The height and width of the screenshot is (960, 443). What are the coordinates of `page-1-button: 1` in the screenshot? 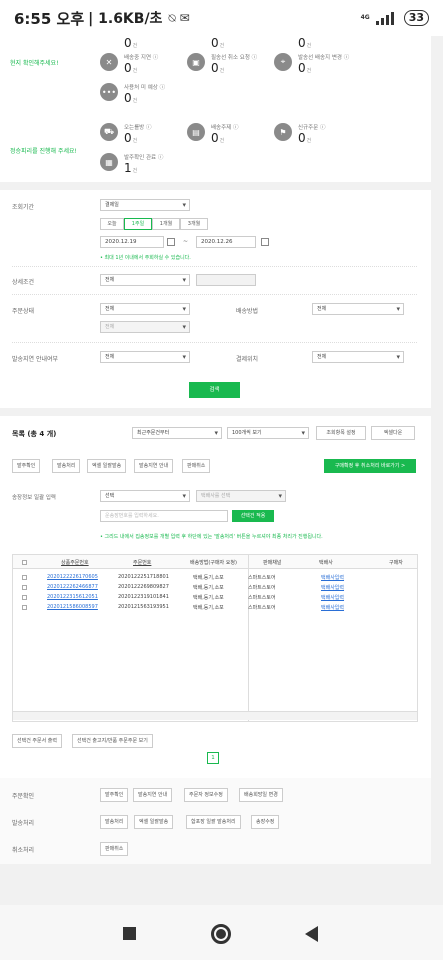 It's located at (213, 758).